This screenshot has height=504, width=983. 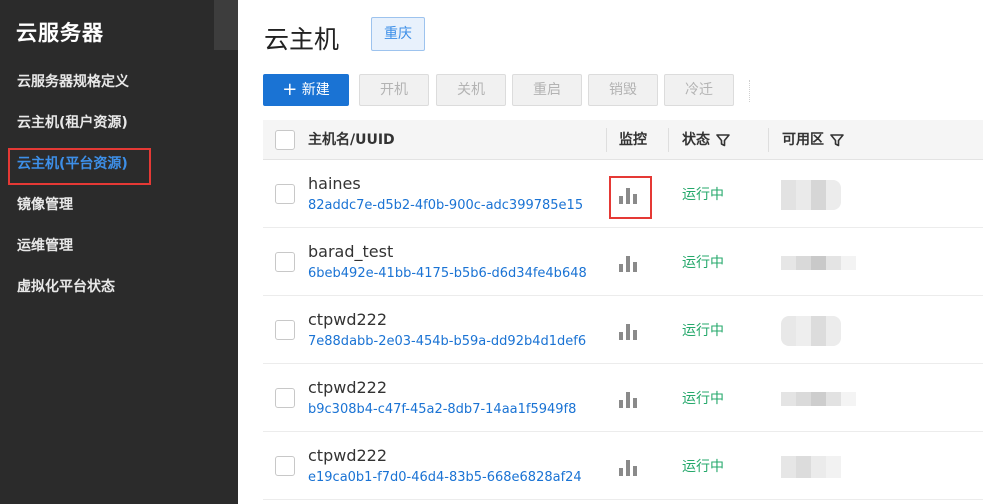 I want to click on vm-name: haines, so click(x=334, y=183).